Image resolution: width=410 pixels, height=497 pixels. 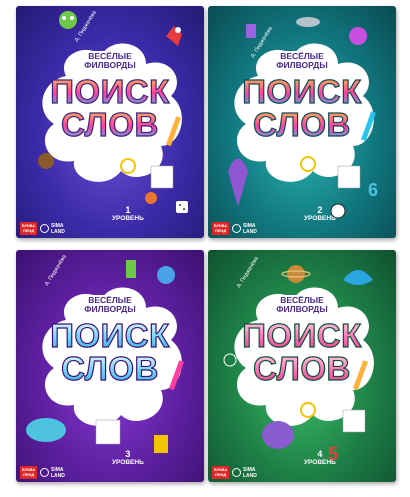 I want to click on level-number: 3, so click(x=128, y=454).